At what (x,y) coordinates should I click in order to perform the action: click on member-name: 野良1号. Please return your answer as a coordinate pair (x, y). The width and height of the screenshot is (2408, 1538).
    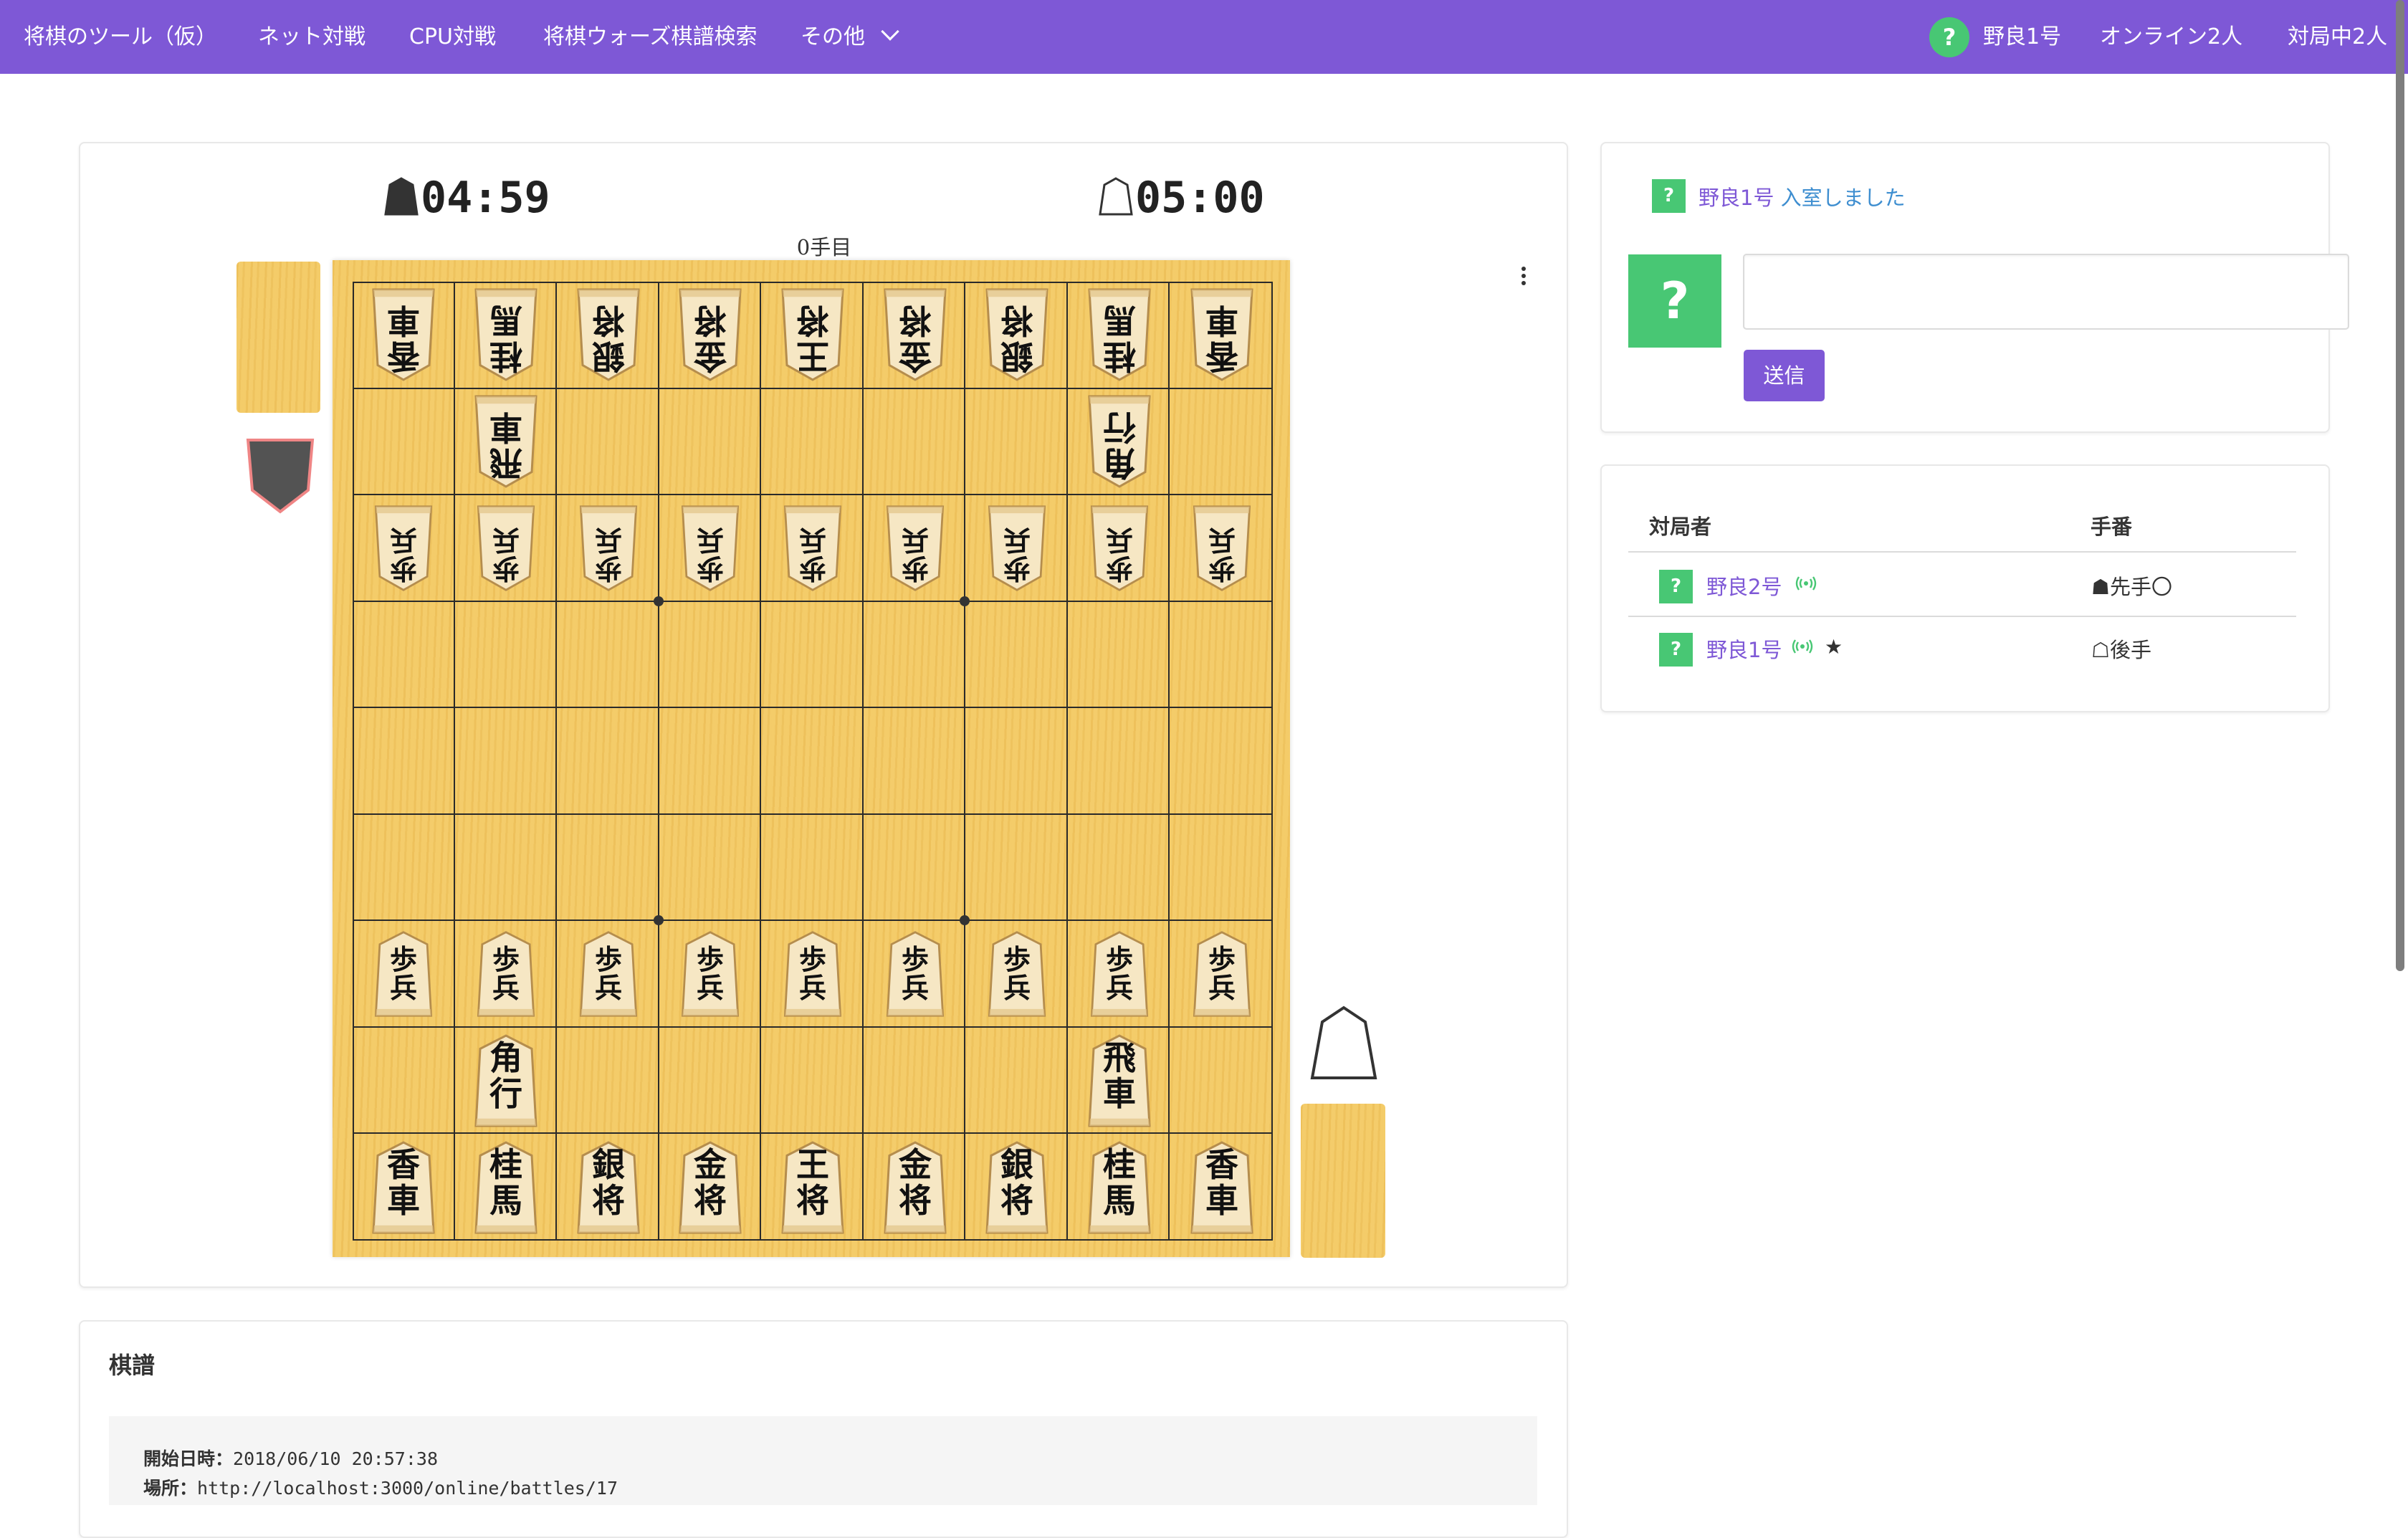
    Looking at the image, I should click on (1744, 649).